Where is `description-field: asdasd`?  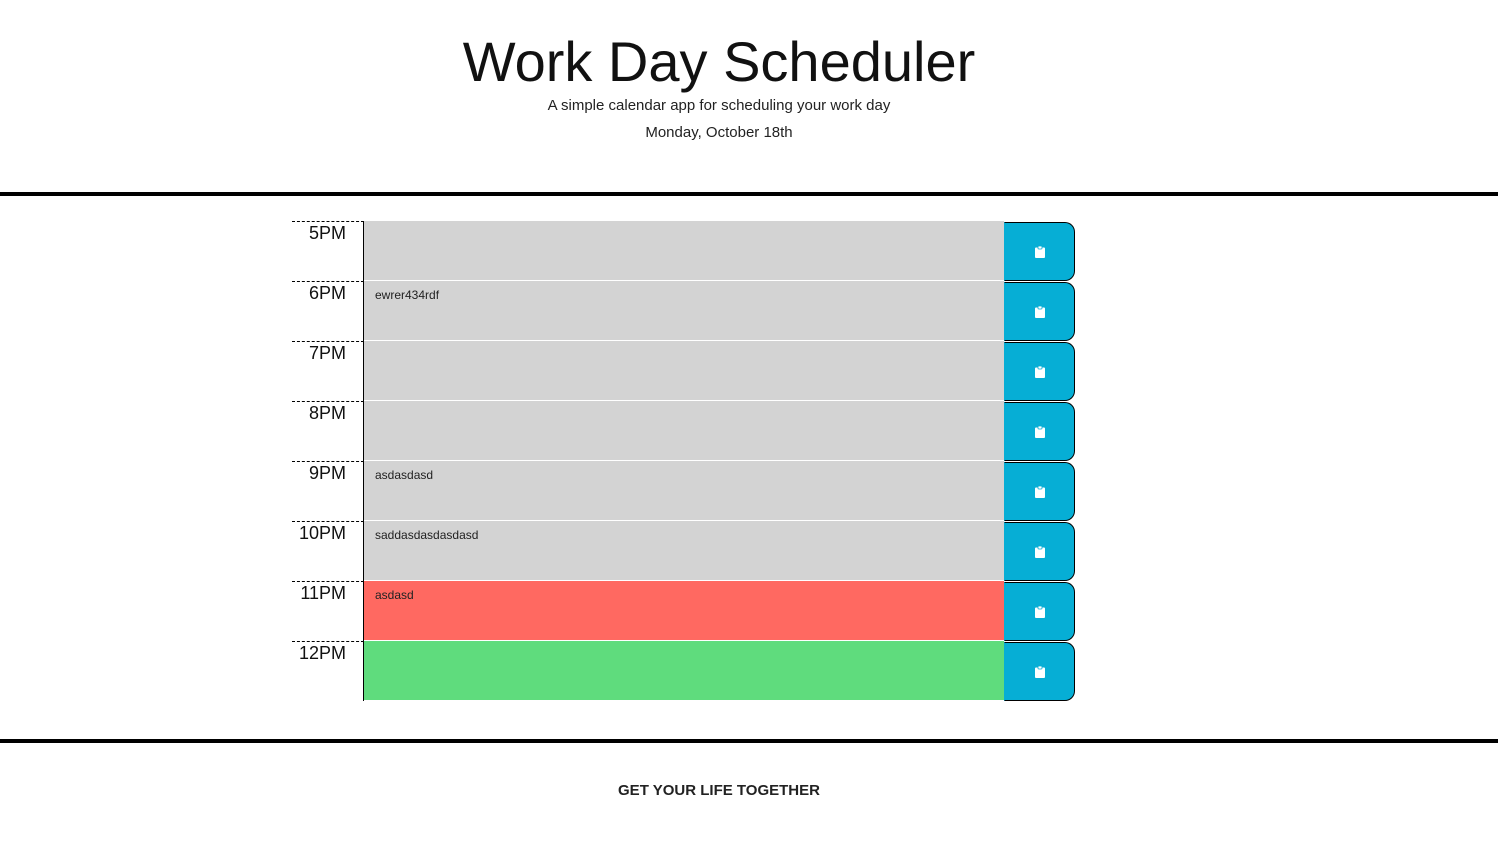
description-field: asdasd is located at coordinates (684, 611).